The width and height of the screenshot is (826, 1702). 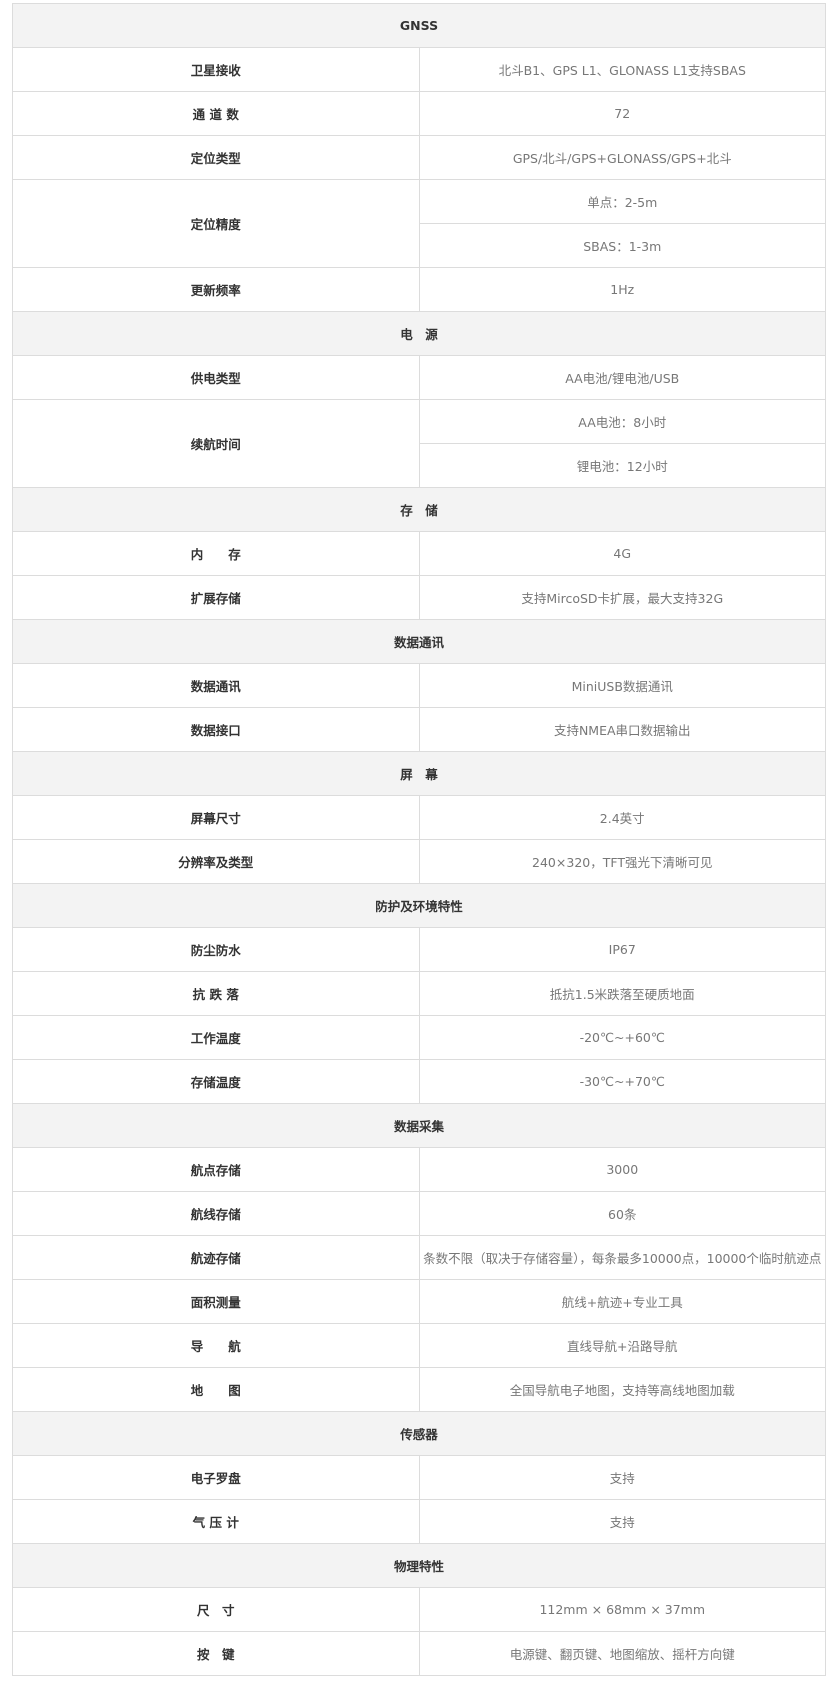 I want to click on spec-row: 数据接口 支持NMEA串口数据输出, so click(x=419, y=729).